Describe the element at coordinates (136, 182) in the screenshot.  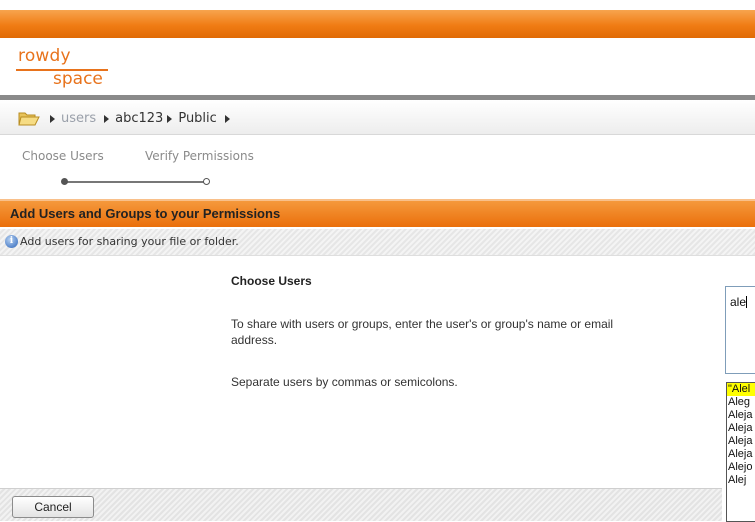
I see `step-progress-line` at that location.